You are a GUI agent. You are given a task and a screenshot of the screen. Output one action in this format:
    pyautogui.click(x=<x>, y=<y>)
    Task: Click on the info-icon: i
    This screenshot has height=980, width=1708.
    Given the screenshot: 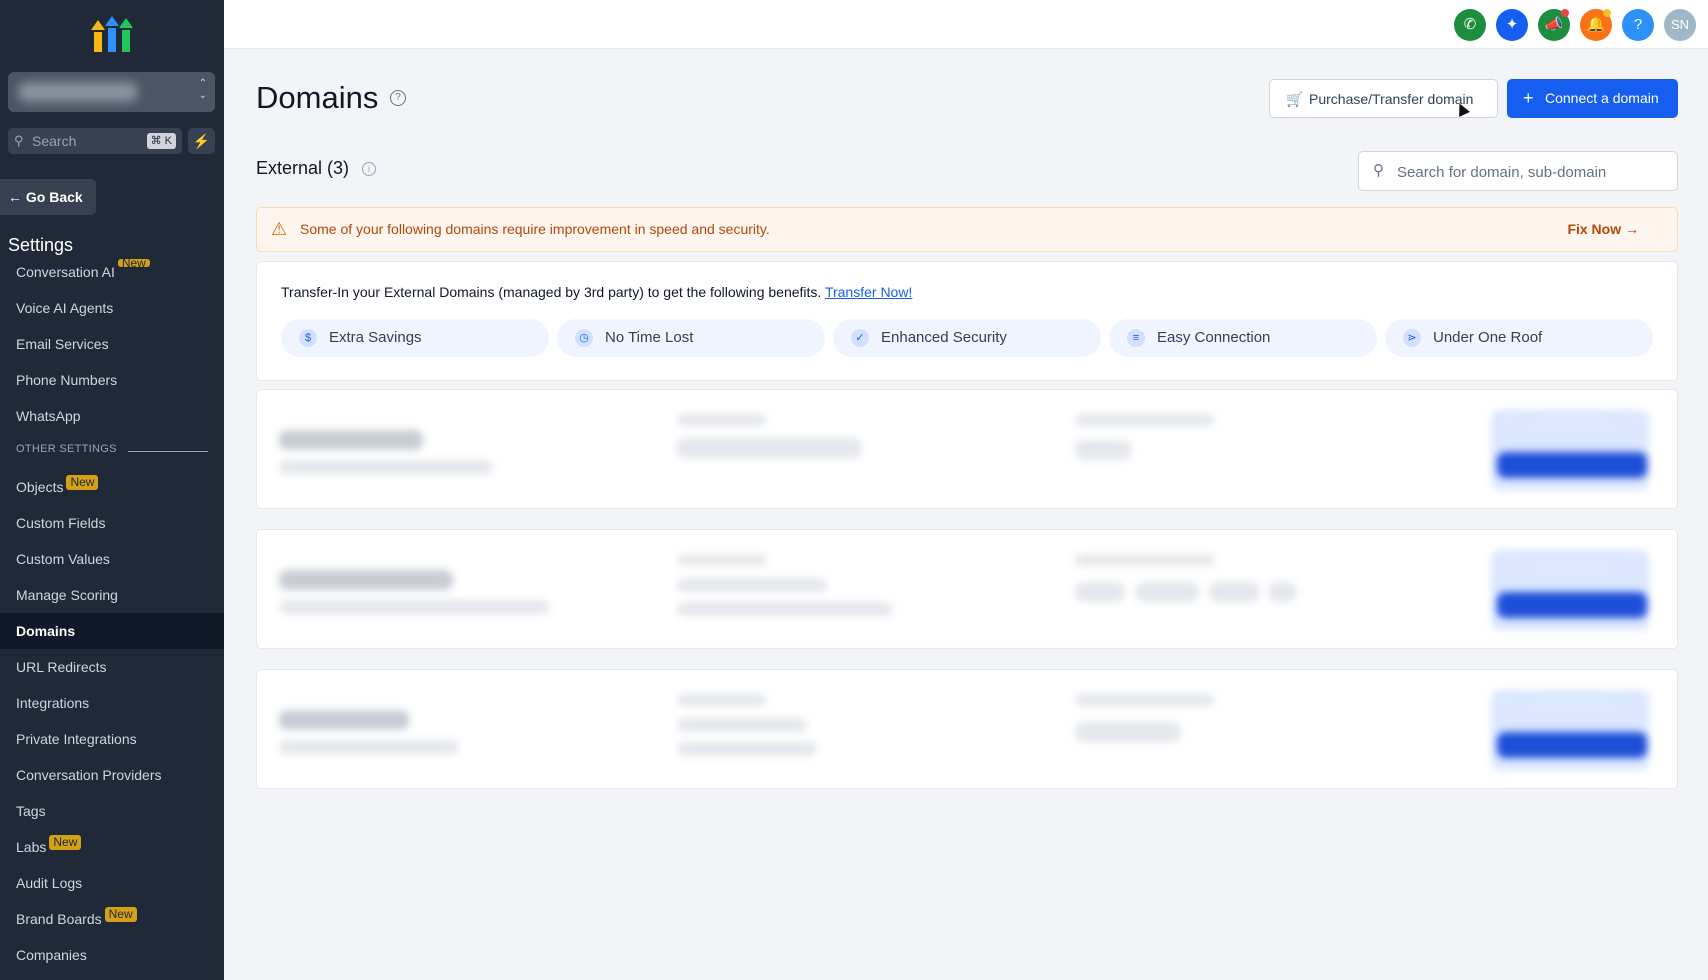 What is the action you would take?
    pyautogui.click(x=369, y=169)
    